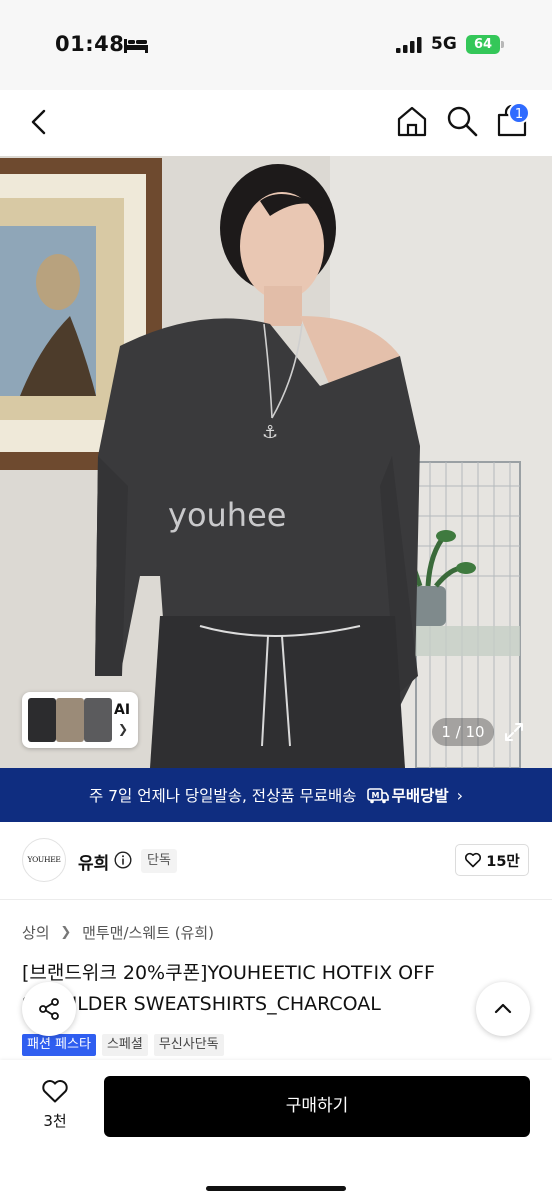  Describe the element at coordinates (276, 45) in the screenshot. I see `status-bar: 01:48 5G 64` at that location.